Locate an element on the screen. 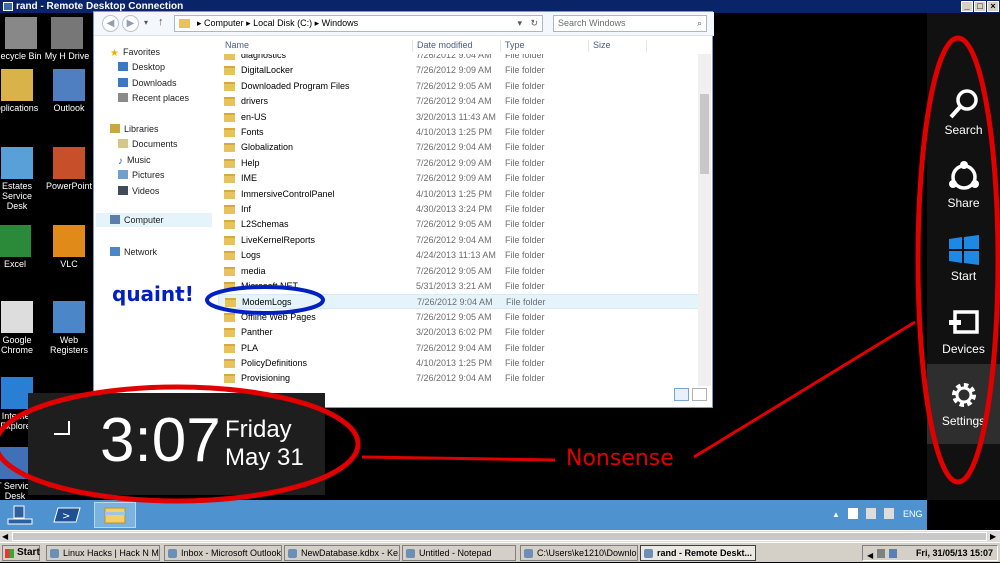  file-row: L2Schemas 7/26/2012 9:05 AM File folder is located at coordinates (458, 224).